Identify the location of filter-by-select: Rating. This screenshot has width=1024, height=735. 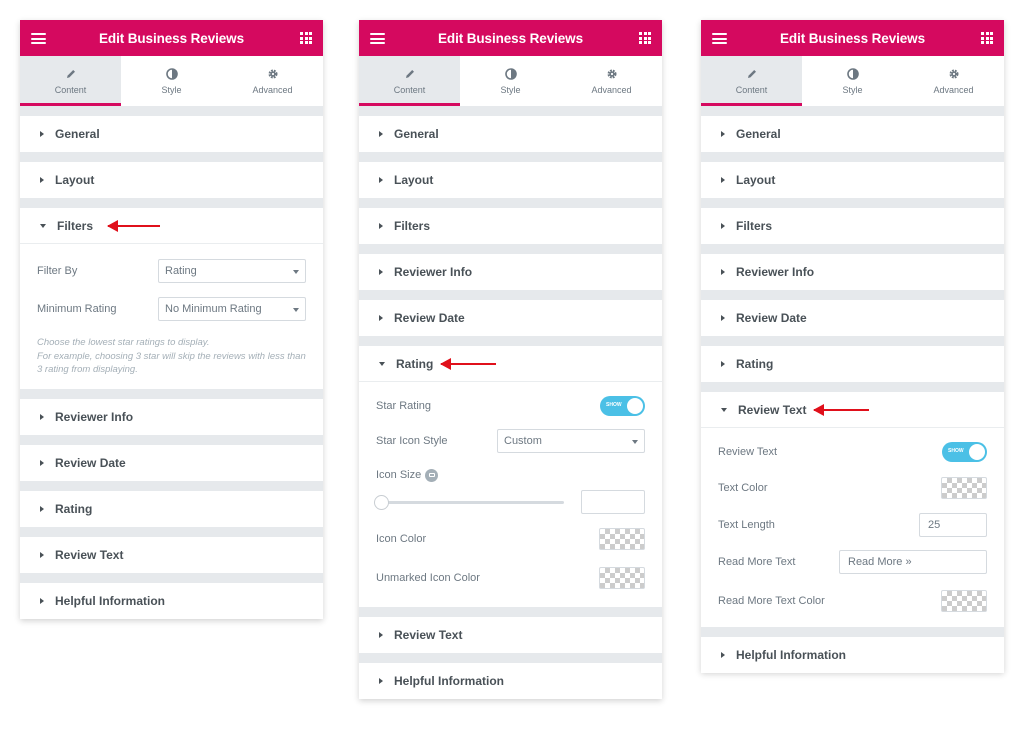
(232, 271).